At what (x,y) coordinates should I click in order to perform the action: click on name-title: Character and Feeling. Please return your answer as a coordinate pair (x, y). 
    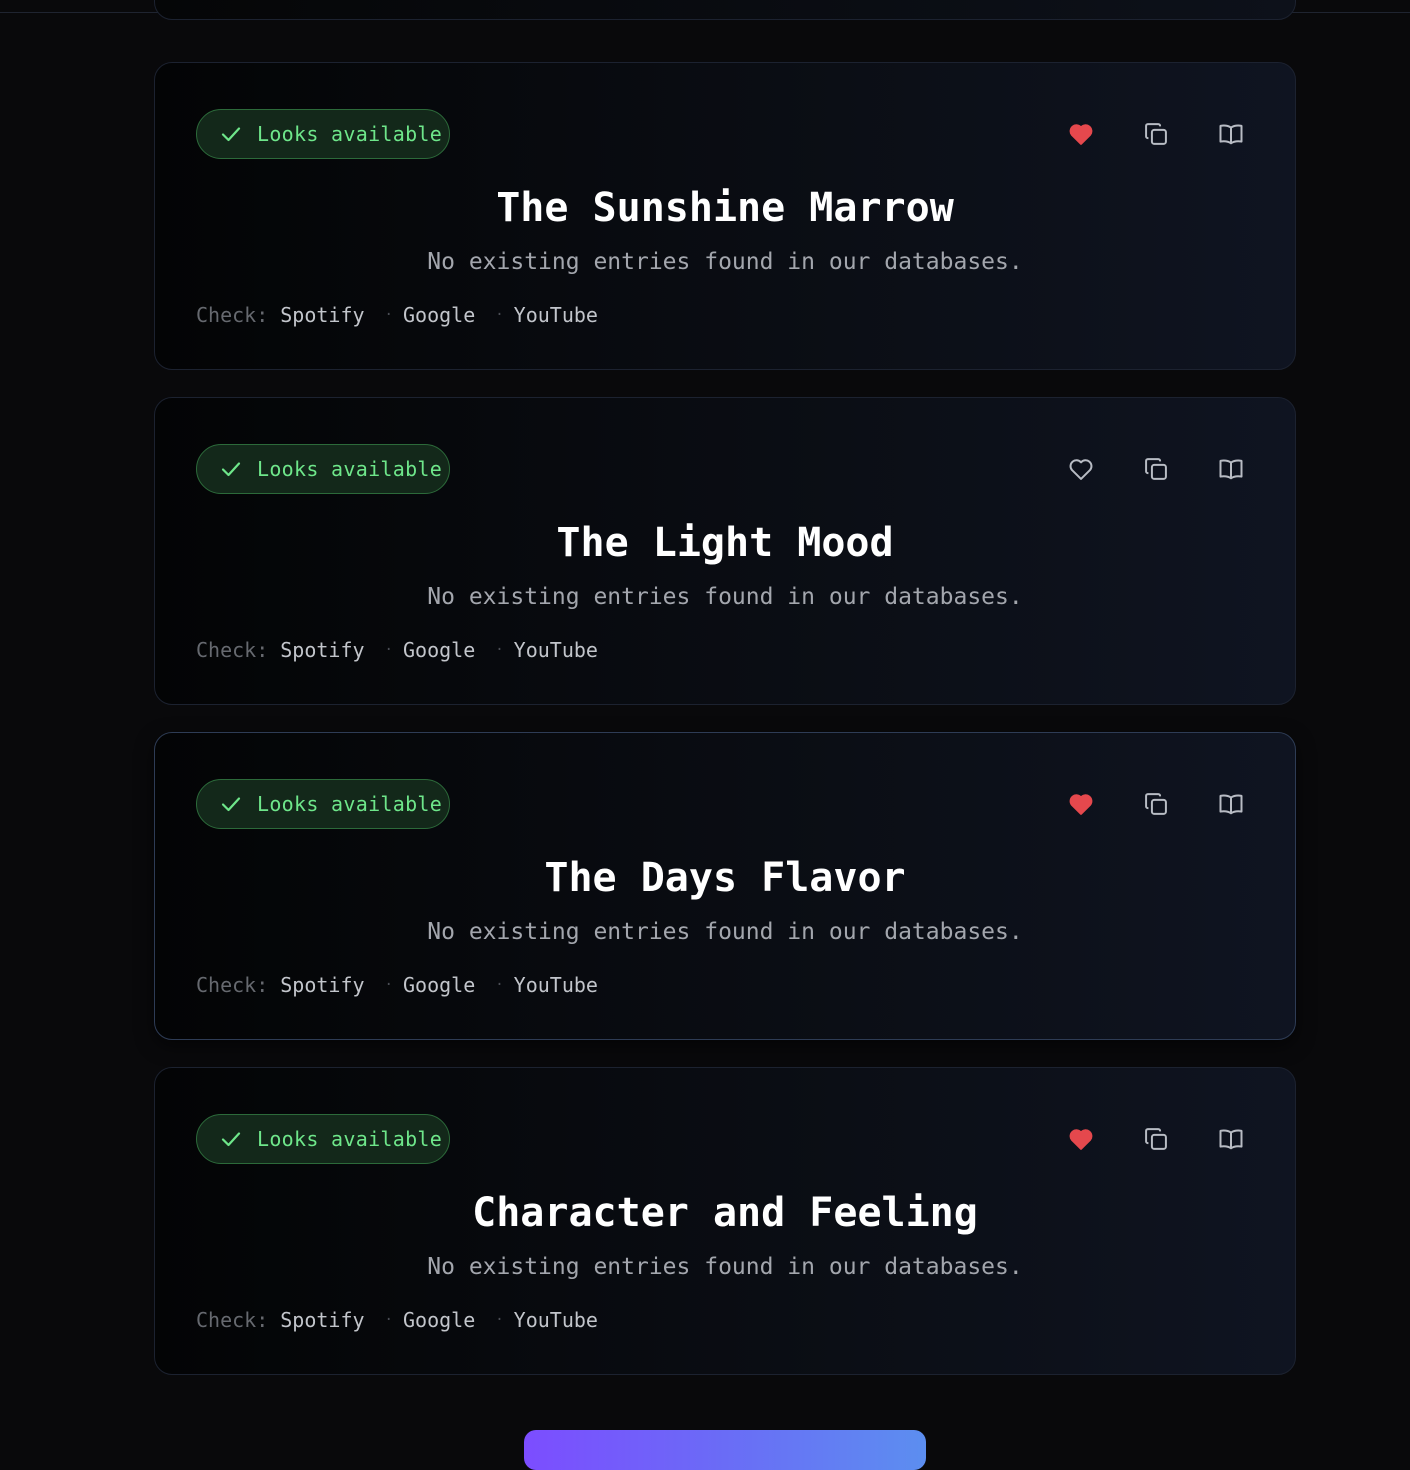
    Looking at the image, I should click on (725, 1213).